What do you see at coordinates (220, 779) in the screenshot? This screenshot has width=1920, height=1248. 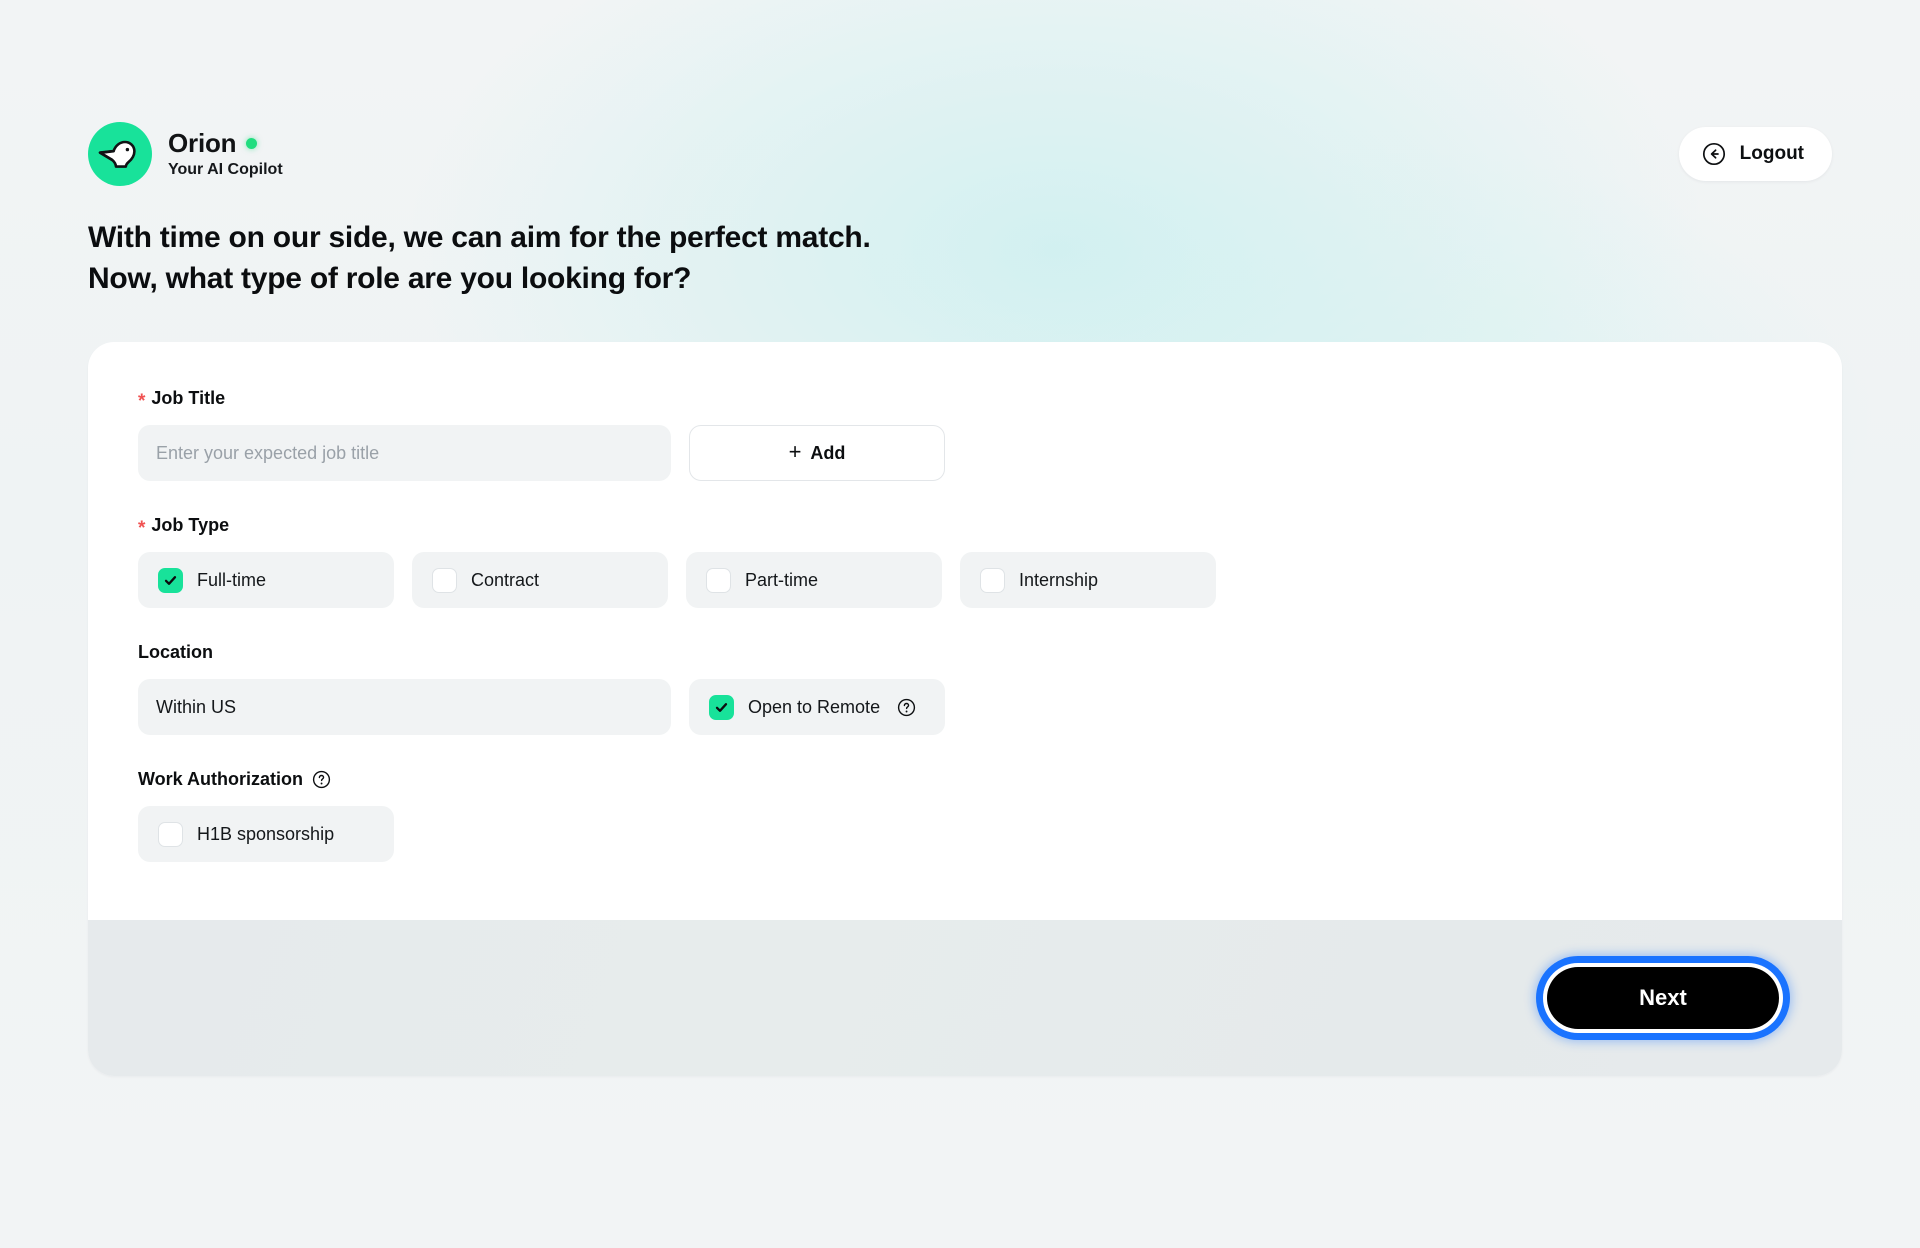 I see `work-authorization-label-text: Work Authorization` at bounding box center [220, 779].